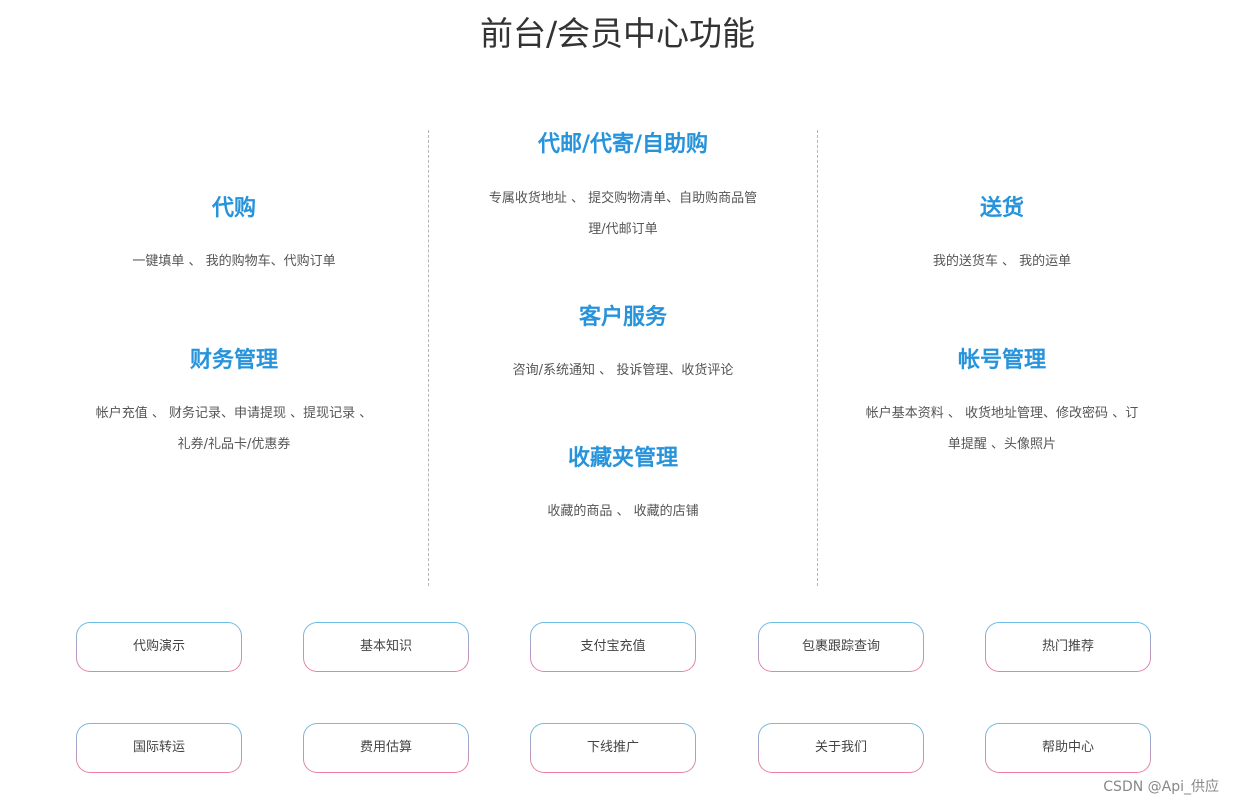 This screenshot has height=804, width=1235. What do you see at coordinates (623, 144) in the screenshot?
I see `section-title-daiyou: 代邮/代寄/自助购` at bounding box center [623, 144].